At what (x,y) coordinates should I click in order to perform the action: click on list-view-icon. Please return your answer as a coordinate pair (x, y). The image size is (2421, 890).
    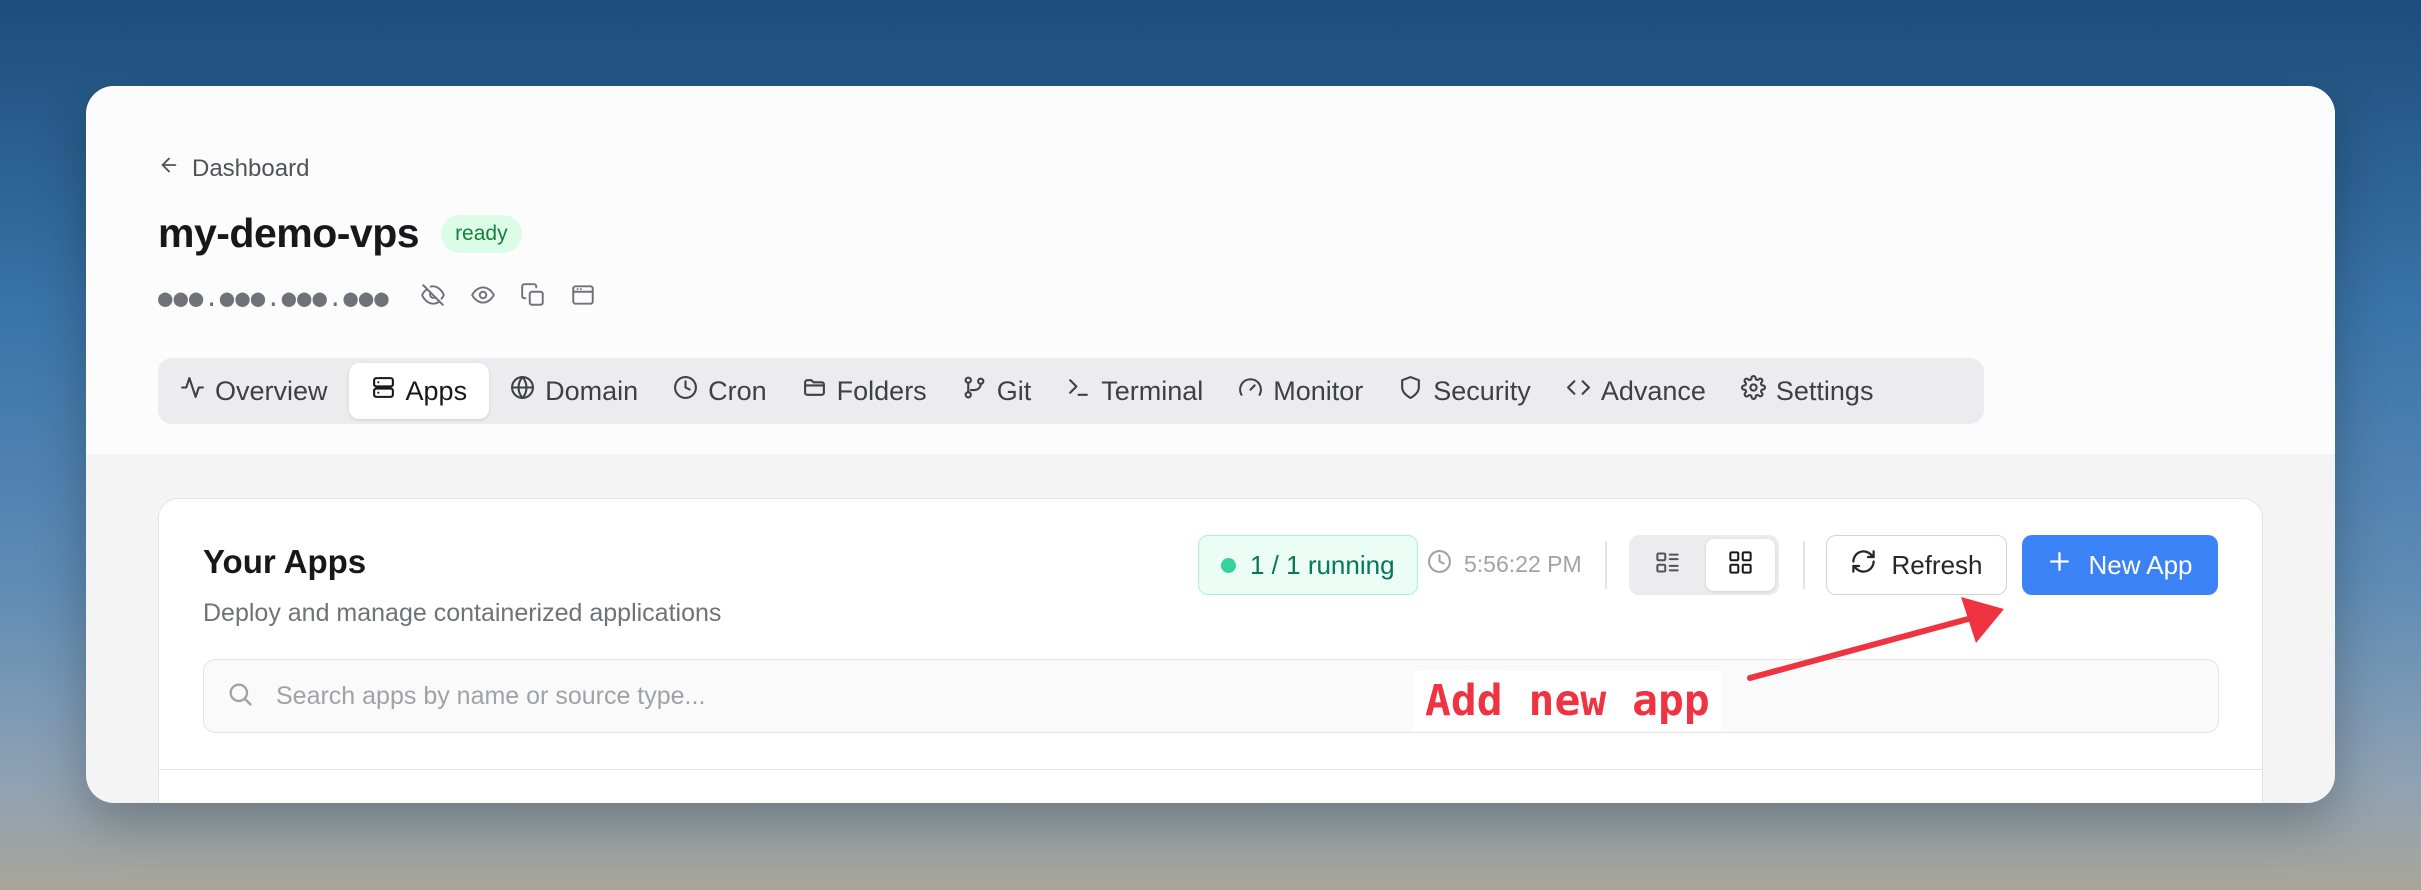
    Looking at the image, I should click on (1667, 565).